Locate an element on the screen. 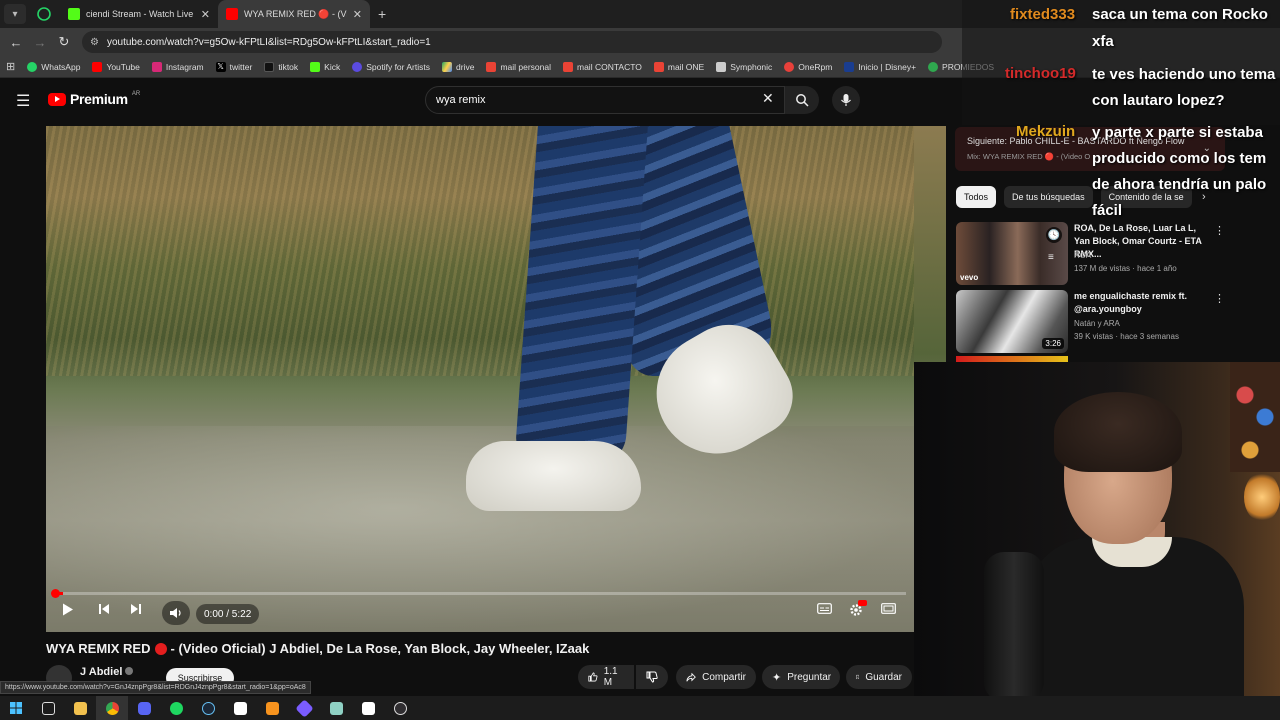 The image size is (1280, 720). bookmark-disney: Inicio | Disney+ is located at coordinates (880, 66).